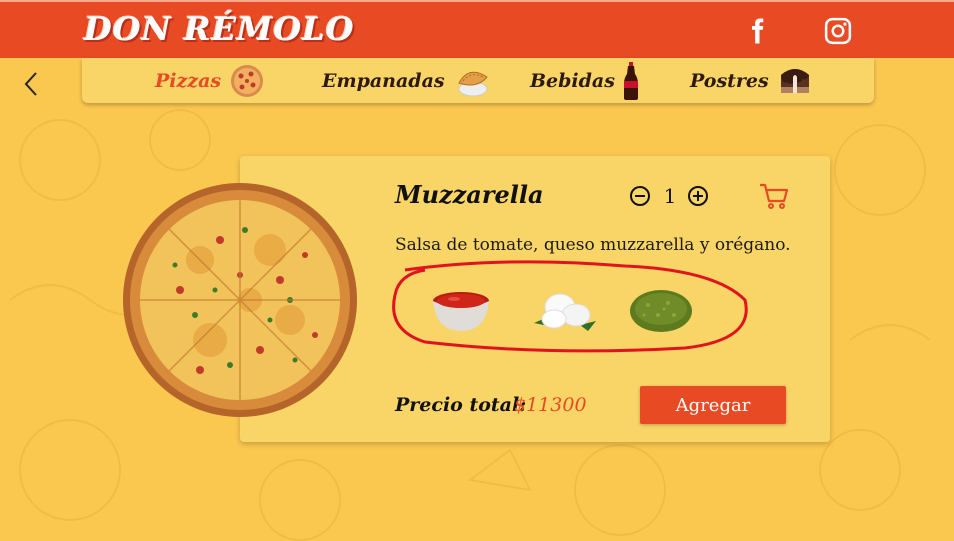  I want to click on nav-item-empanadas: Empanadas, so click(406, 81).